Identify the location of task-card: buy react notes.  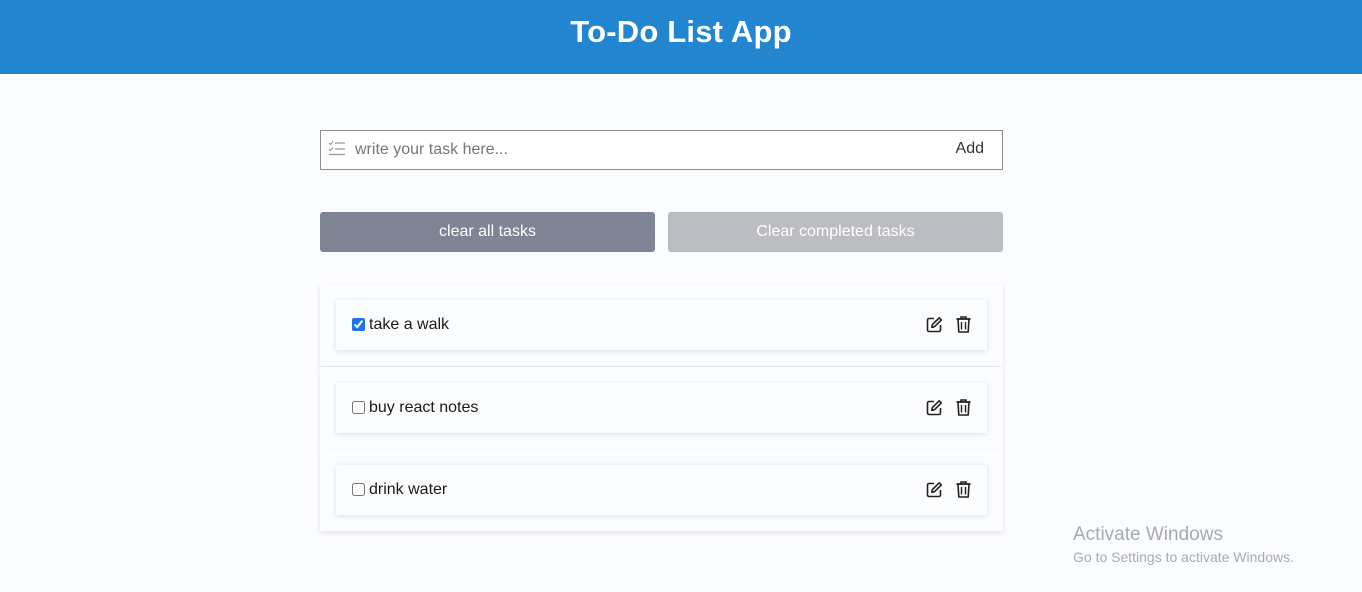
(661, 408).